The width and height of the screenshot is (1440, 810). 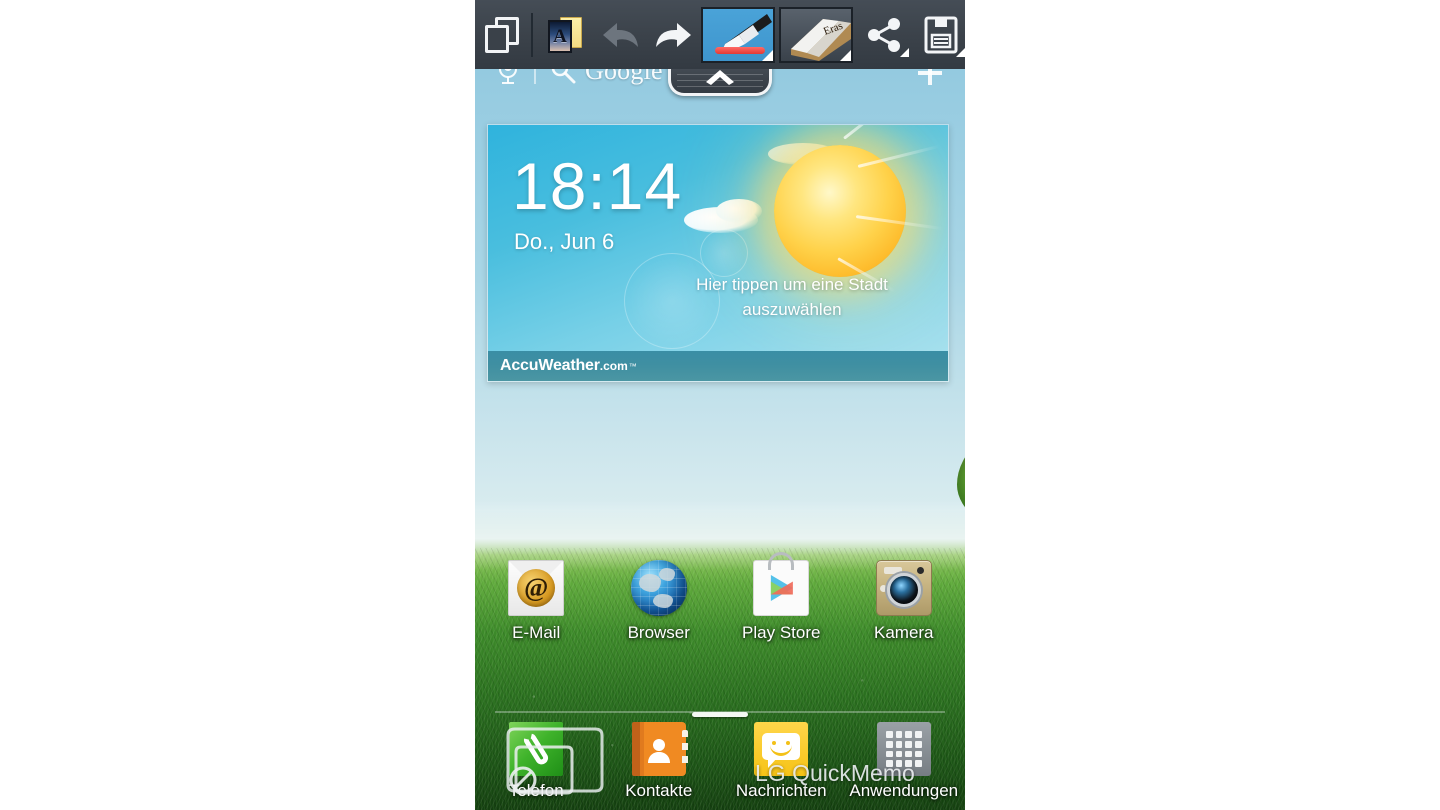 I want to click on save-submenu-indicator, so click(x=960, y=52).